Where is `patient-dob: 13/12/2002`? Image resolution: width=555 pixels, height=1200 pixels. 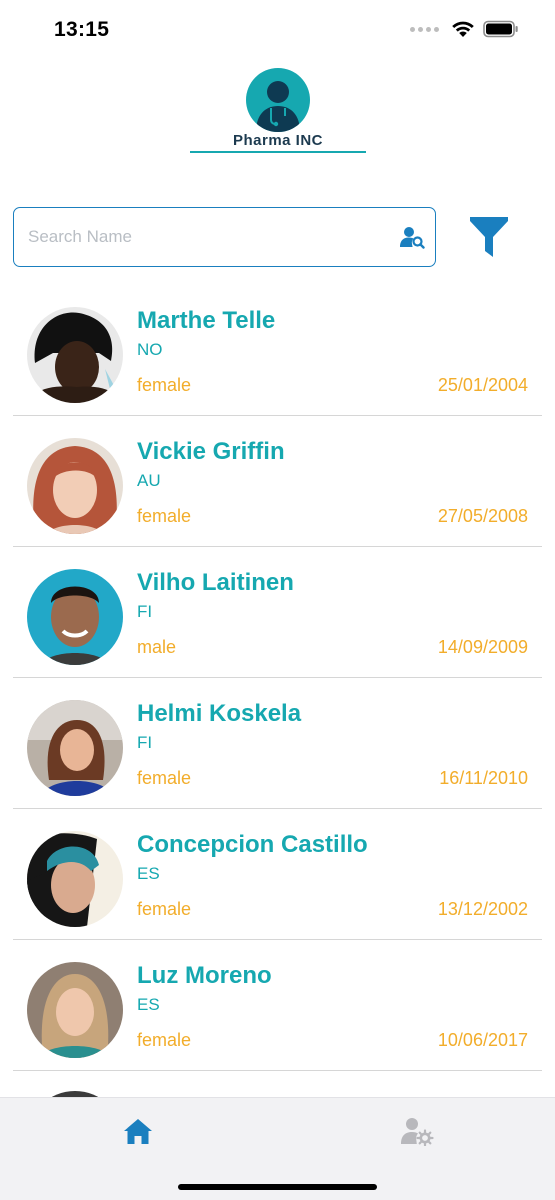
patient-dob: 13/12/2002 is located at coordinates (482, 909).